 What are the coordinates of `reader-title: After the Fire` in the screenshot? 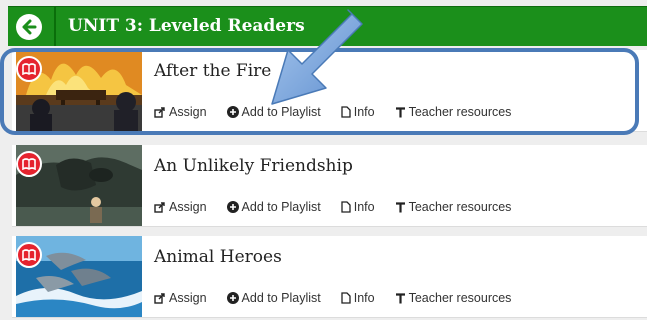 It's located at (212, 71).